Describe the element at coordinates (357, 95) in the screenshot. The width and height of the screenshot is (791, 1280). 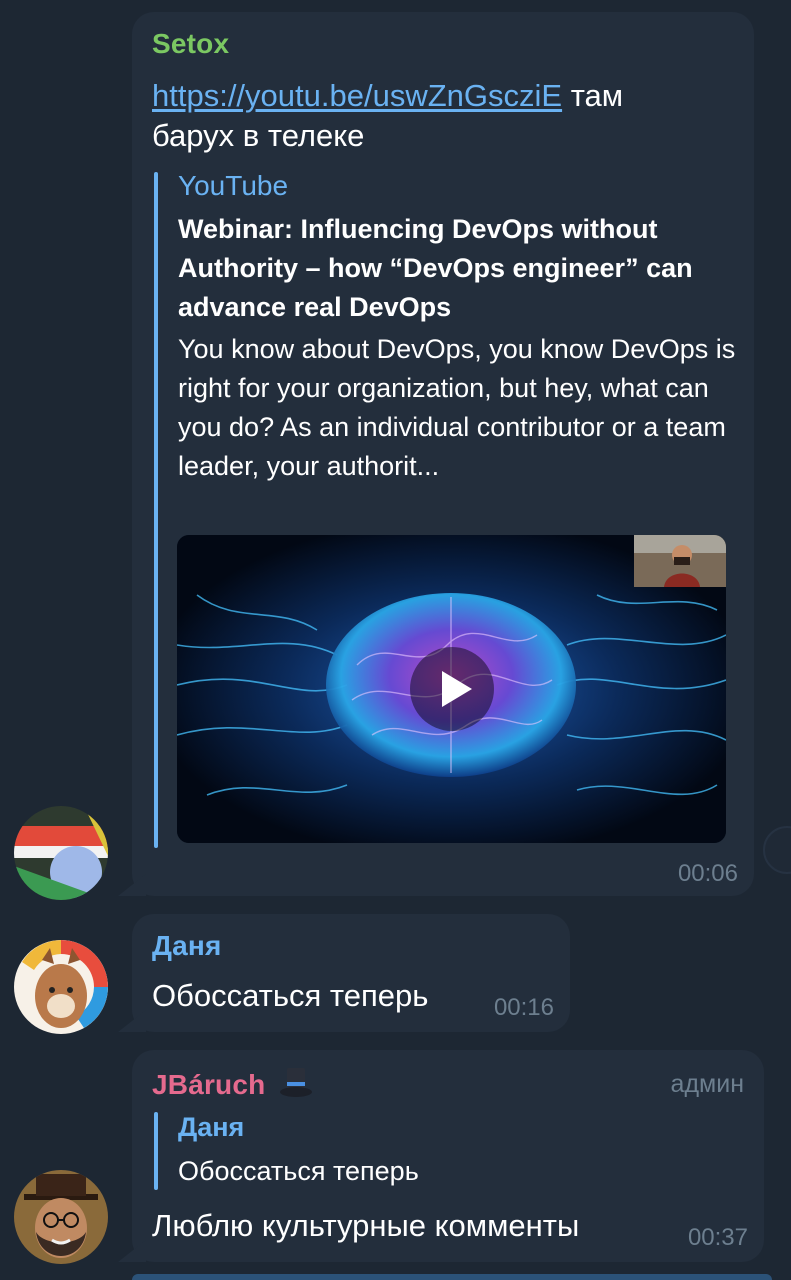
I see `youtube-link: https://youtu.be/uswZnGscziE` at that location.